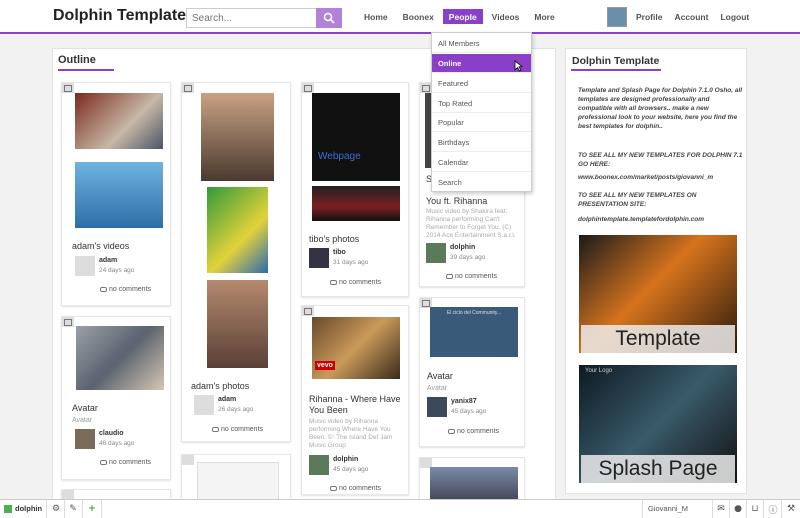 This screenshot has height=518, width=800. Describe the element at coordinates (462, 16) in the screenshot. I see `nav-people: People` at that location.